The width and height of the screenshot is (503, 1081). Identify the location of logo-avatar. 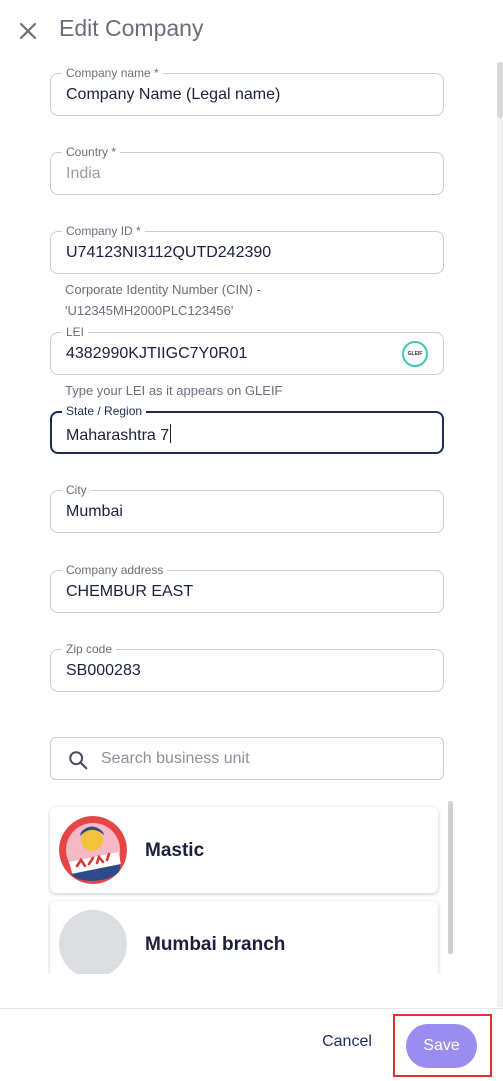
(93, 850).